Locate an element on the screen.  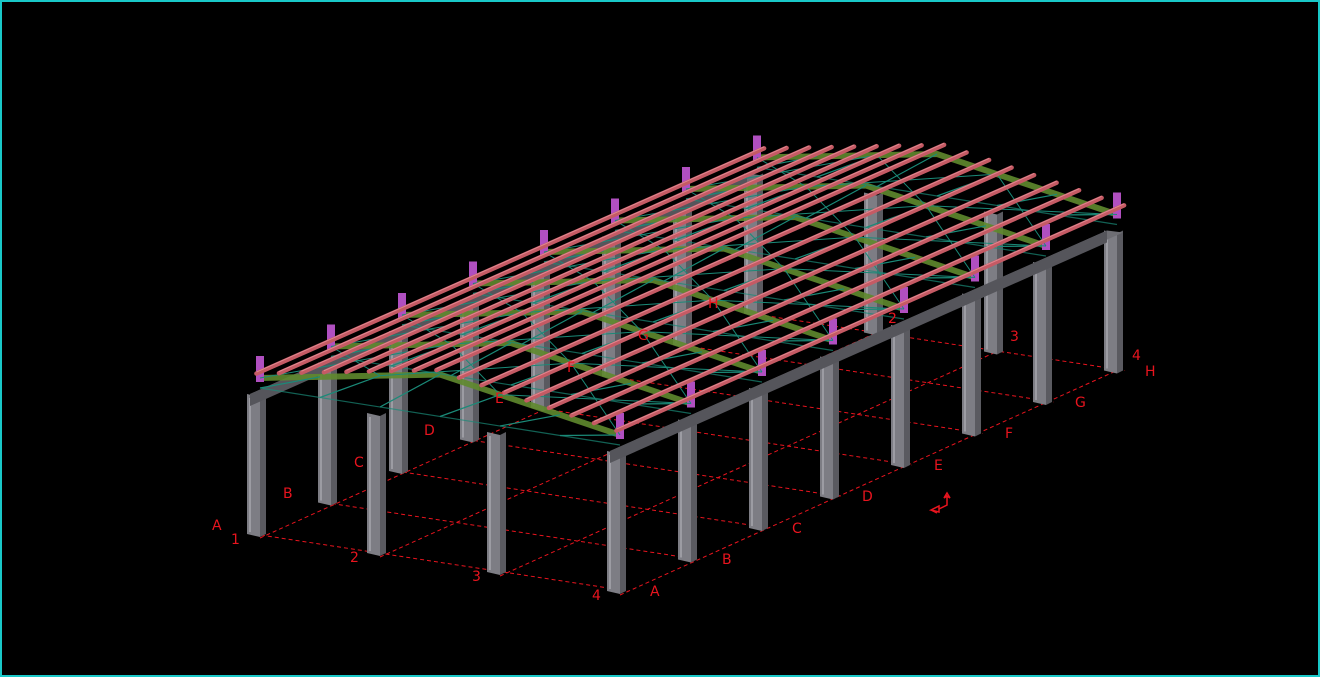
grid-label-1-front: 1 is located at coordinates (235, 540).